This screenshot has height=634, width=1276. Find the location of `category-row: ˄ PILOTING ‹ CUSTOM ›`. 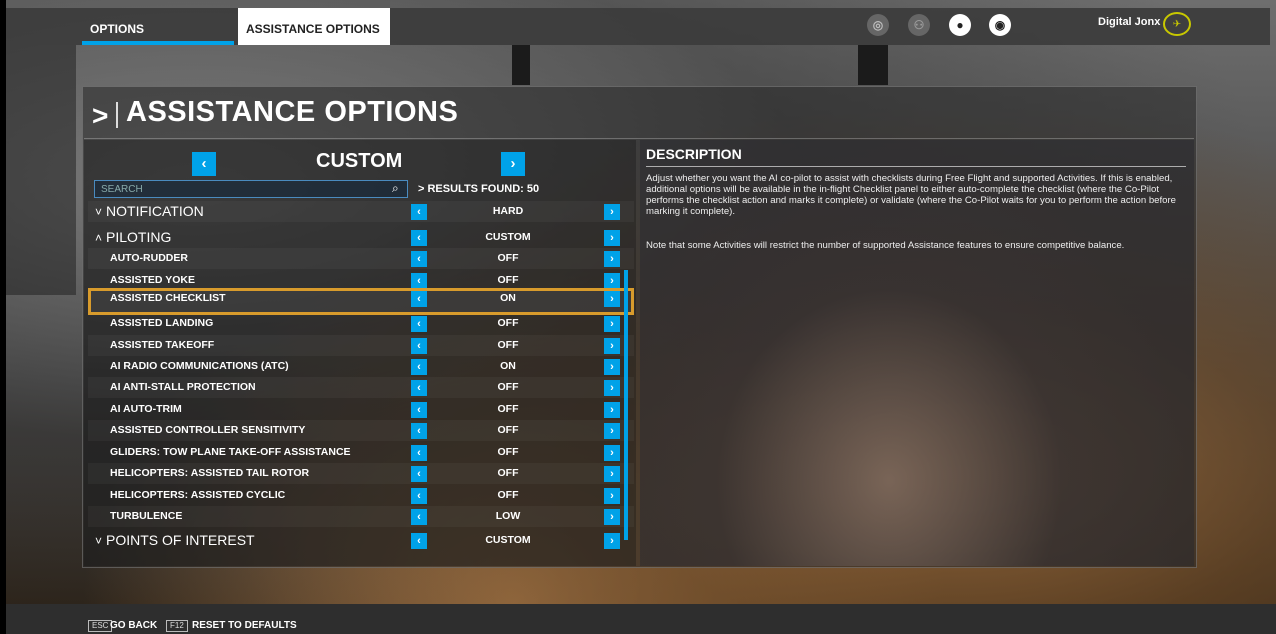

category-row: ˄ PILOTING ‹ CUSTOM › is located at coordinates (361, 237).